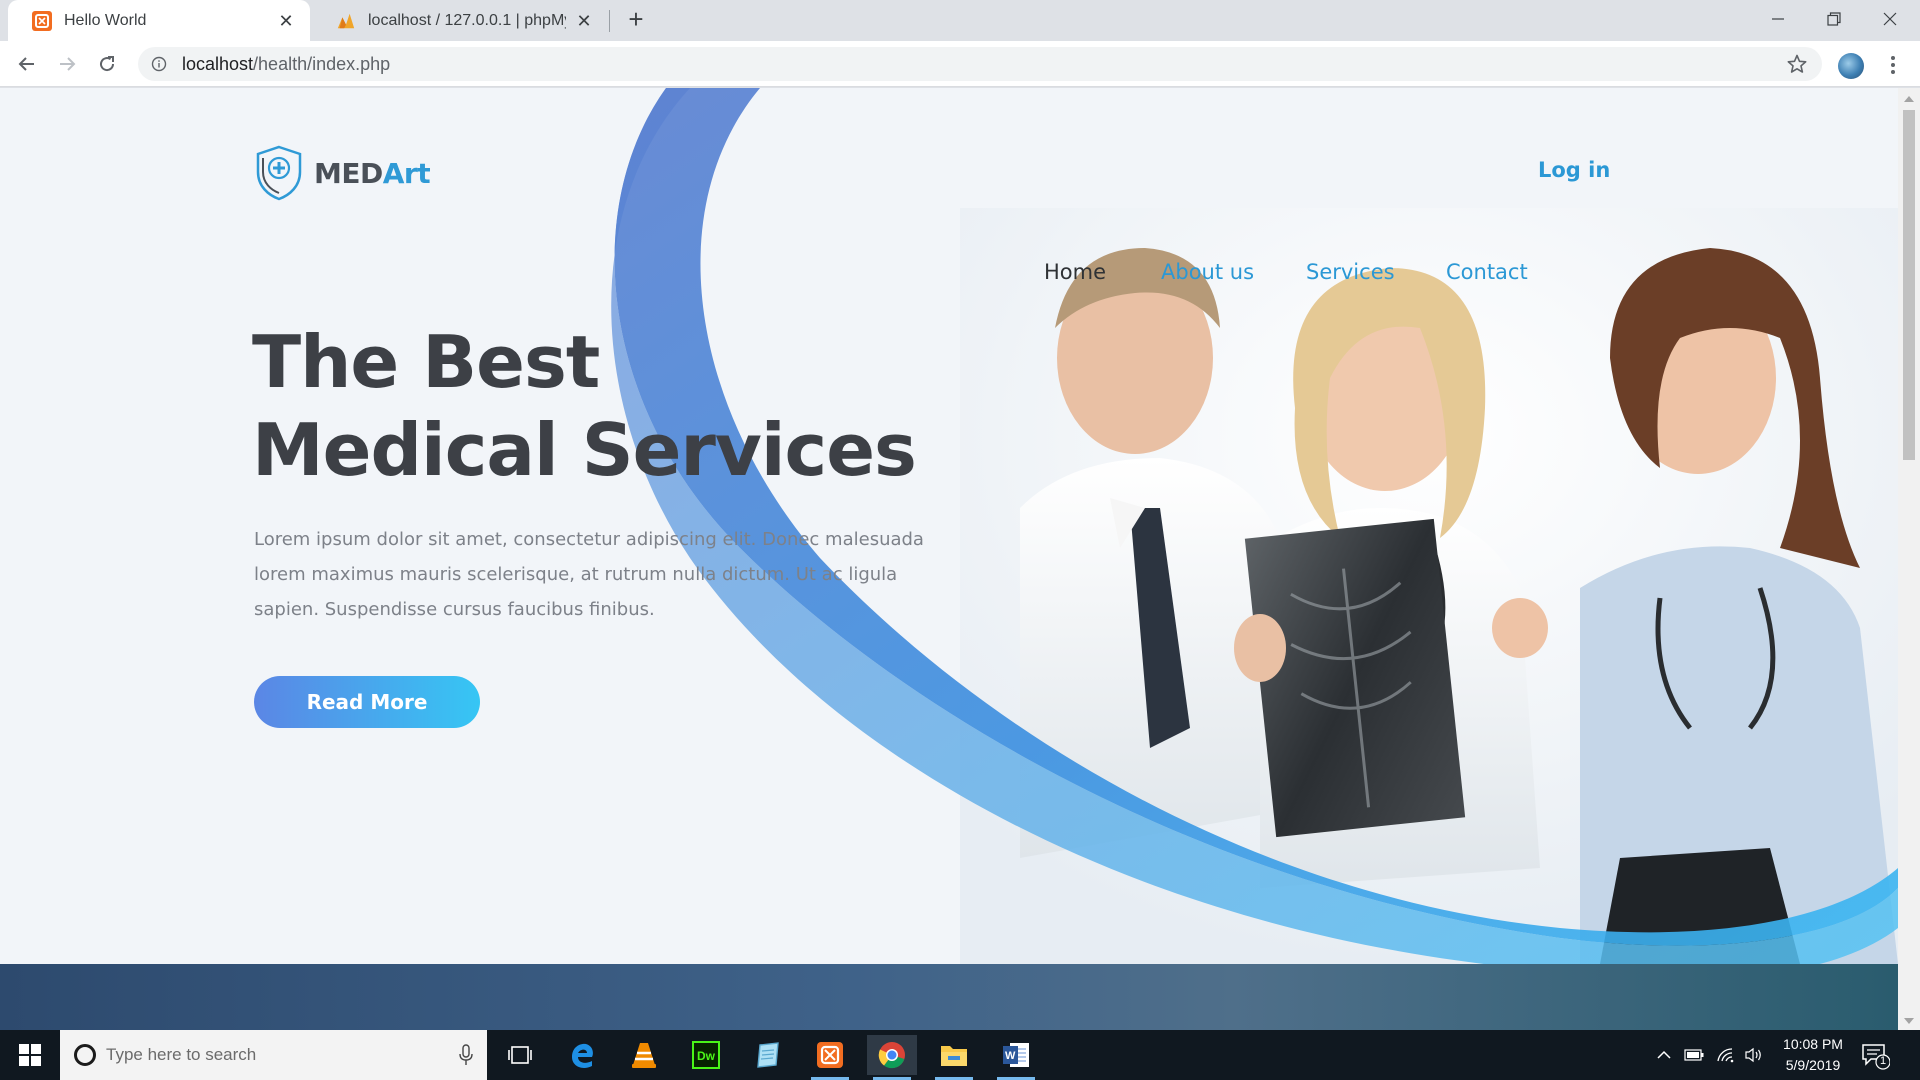 This screenshot has height=1080, width=1920. I want to click on notification-count: 1, so click(1883, 1061).